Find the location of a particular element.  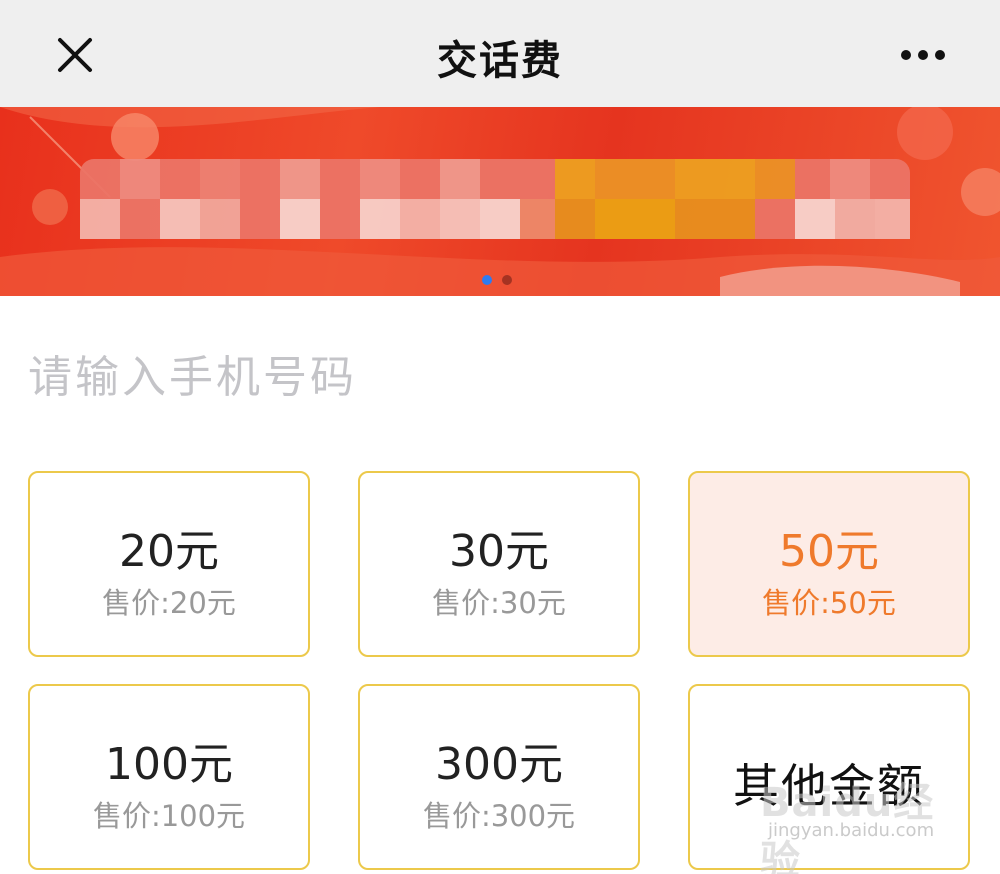

amount-card-30: 30元 售价:30元 is located at coordinates (499, 564).